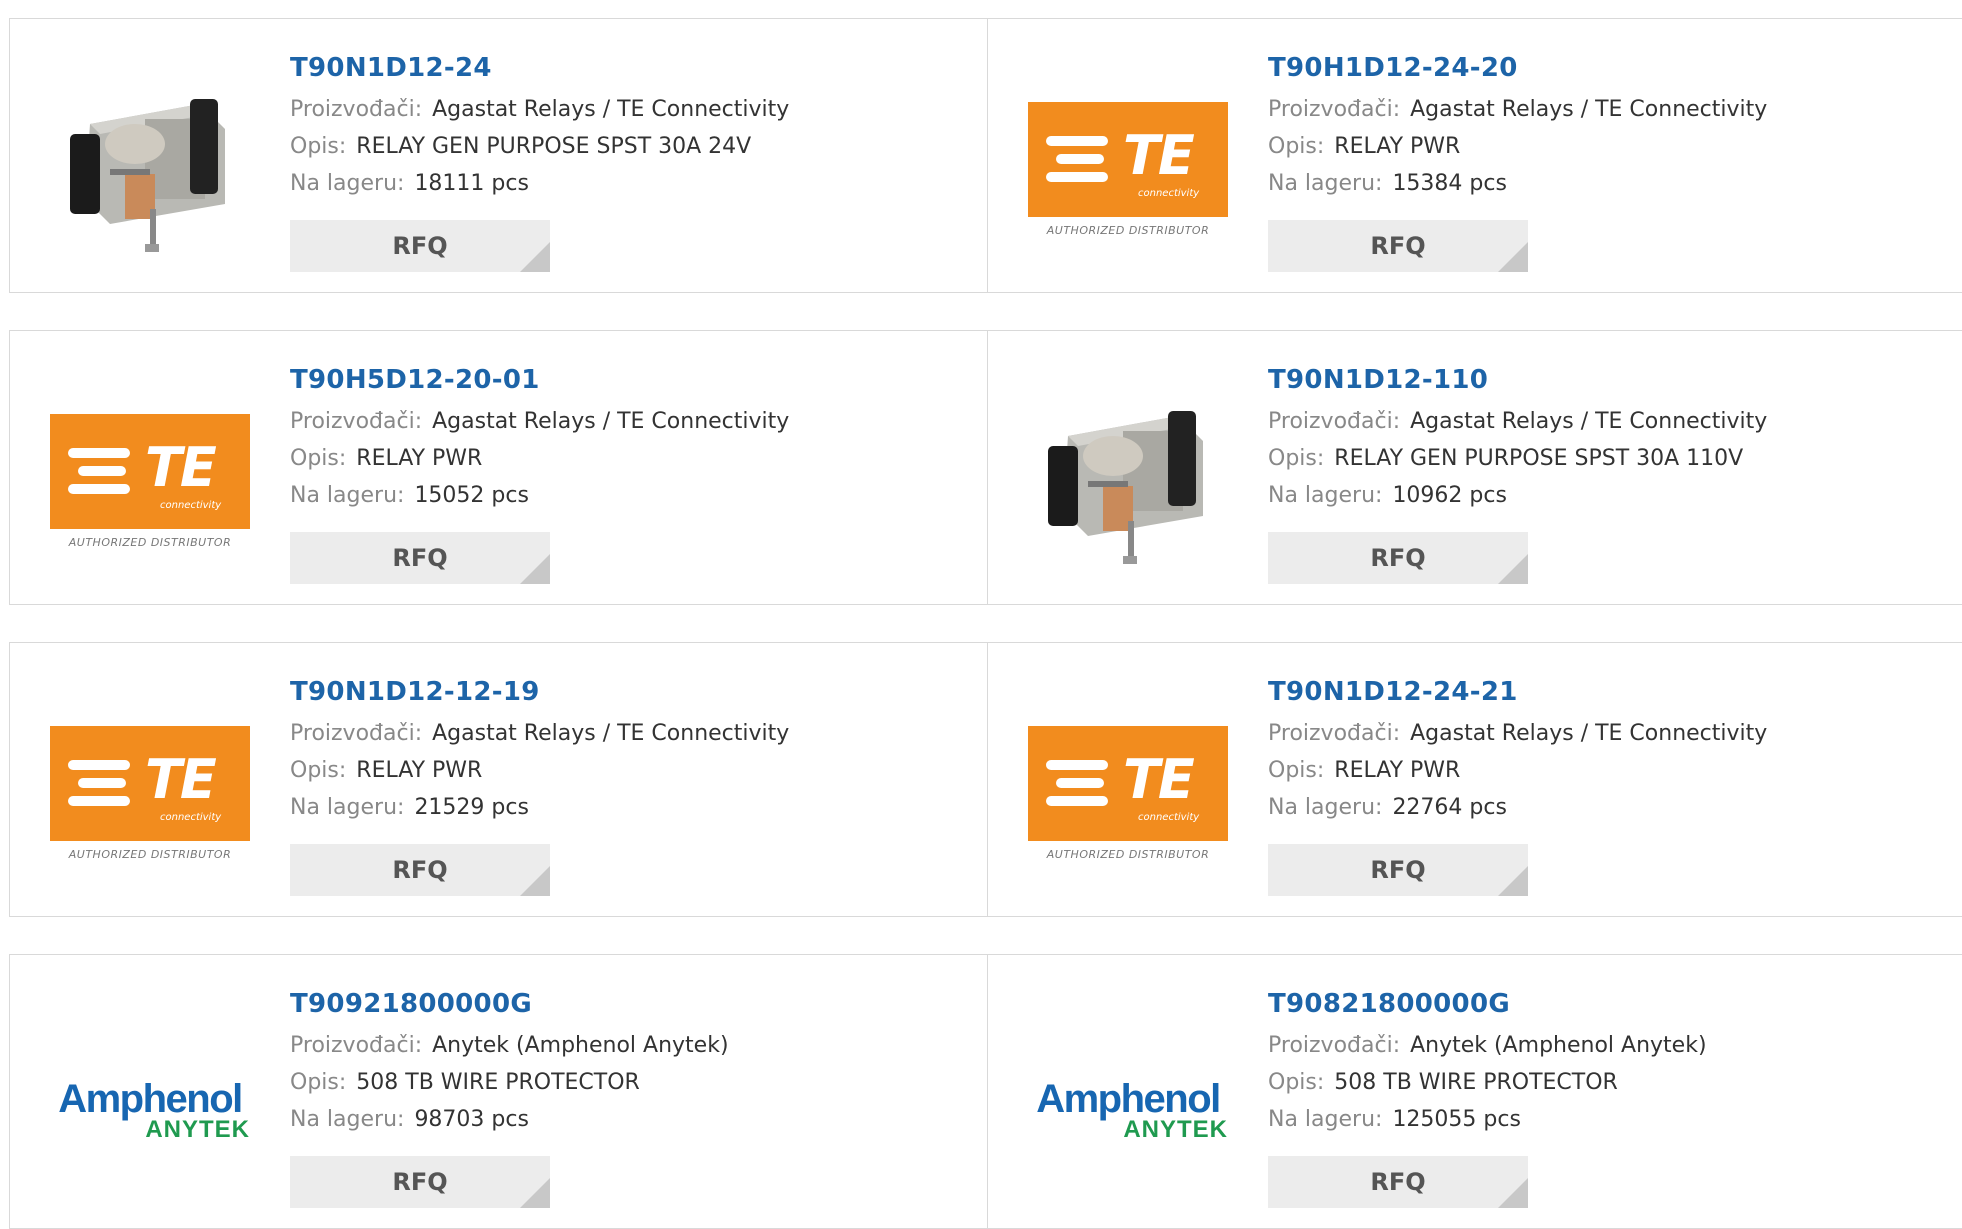 The width and height of the screenshot is (1962, 1229). What do you see at coordinates (1517, 70) in the screenshot?
I see `part-number-link: T90H1D12-24-20` at bounding box center [1517, 70].